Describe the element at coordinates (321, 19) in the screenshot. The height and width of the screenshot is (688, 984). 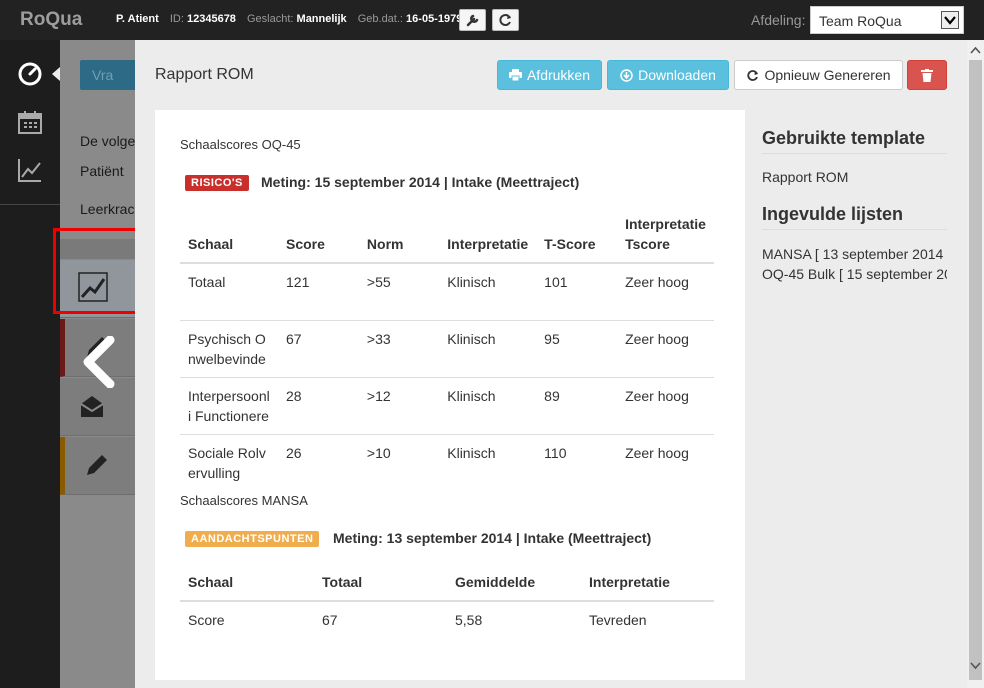
I see `gender-value: Mannelijk` at that location.